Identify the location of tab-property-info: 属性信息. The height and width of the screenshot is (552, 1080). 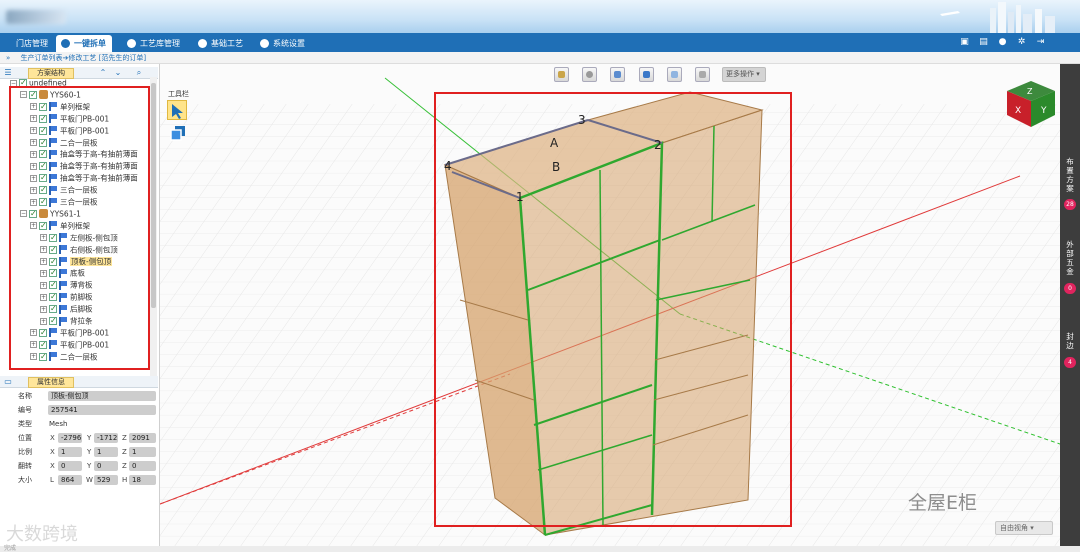
(51, 382).